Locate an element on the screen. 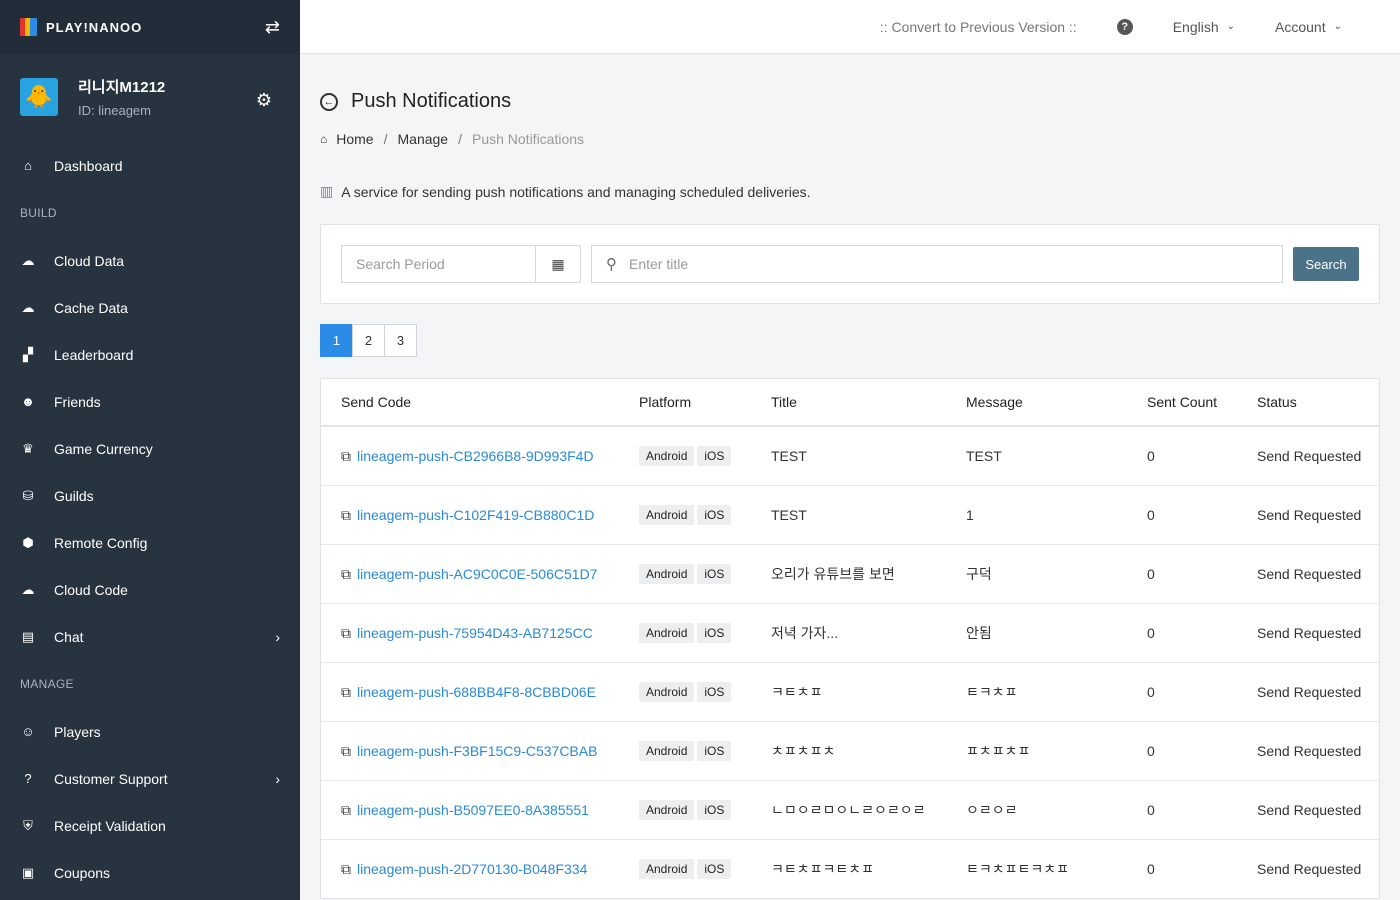 The image size is (1400, 900). gear-icon: ⚙ is located at coordinates (264, 100).